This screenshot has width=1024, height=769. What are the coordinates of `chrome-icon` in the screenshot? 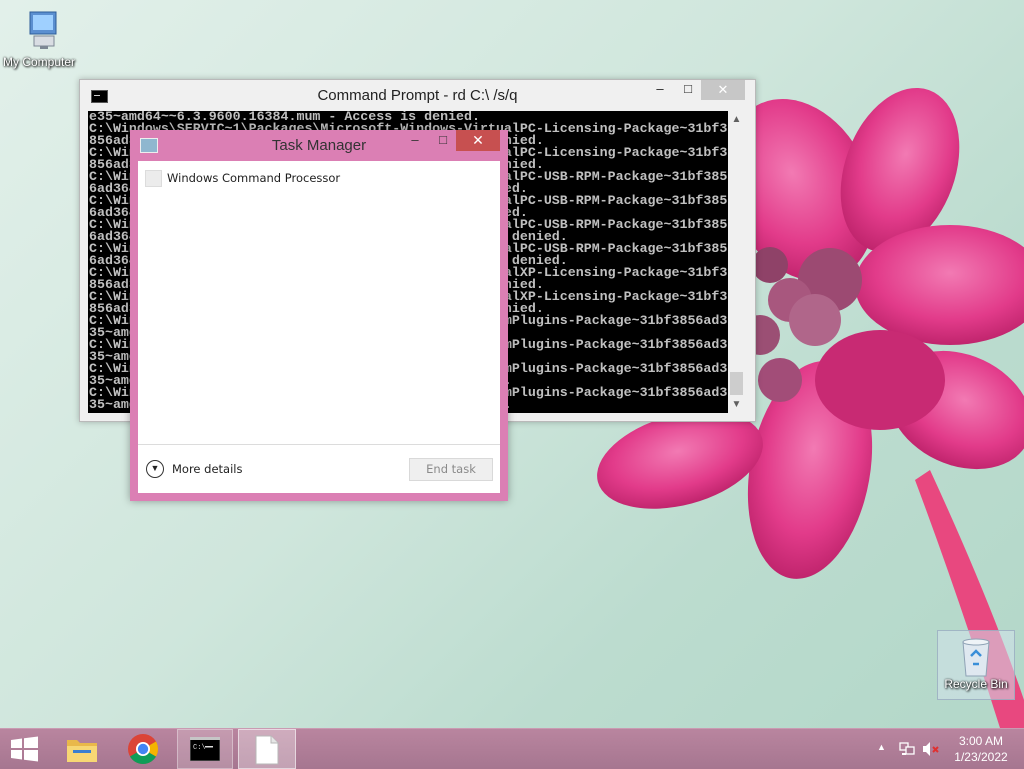 It's located at (143, 749).